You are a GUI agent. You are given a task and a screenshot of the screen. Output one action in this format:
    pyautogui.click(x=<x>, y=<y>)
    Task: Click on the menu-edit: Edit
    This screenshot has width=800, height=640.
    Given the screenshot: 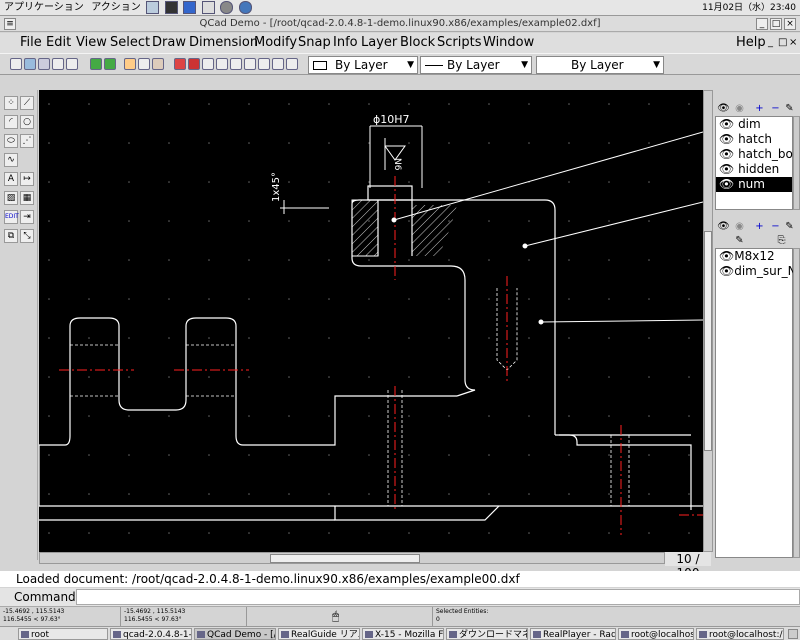 What is the action you would take?
    pyautogui.click(x=58, y=43)
    